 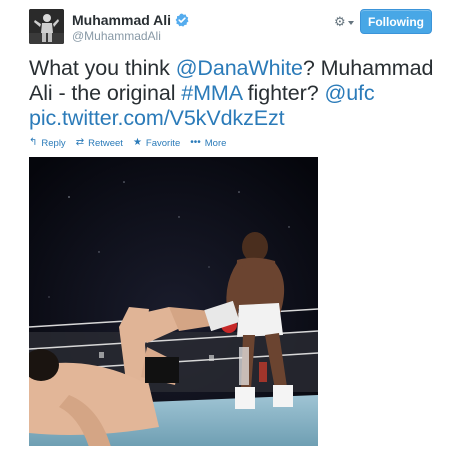 I want to click on more-button: ••• More, so click(x=208, y=143).